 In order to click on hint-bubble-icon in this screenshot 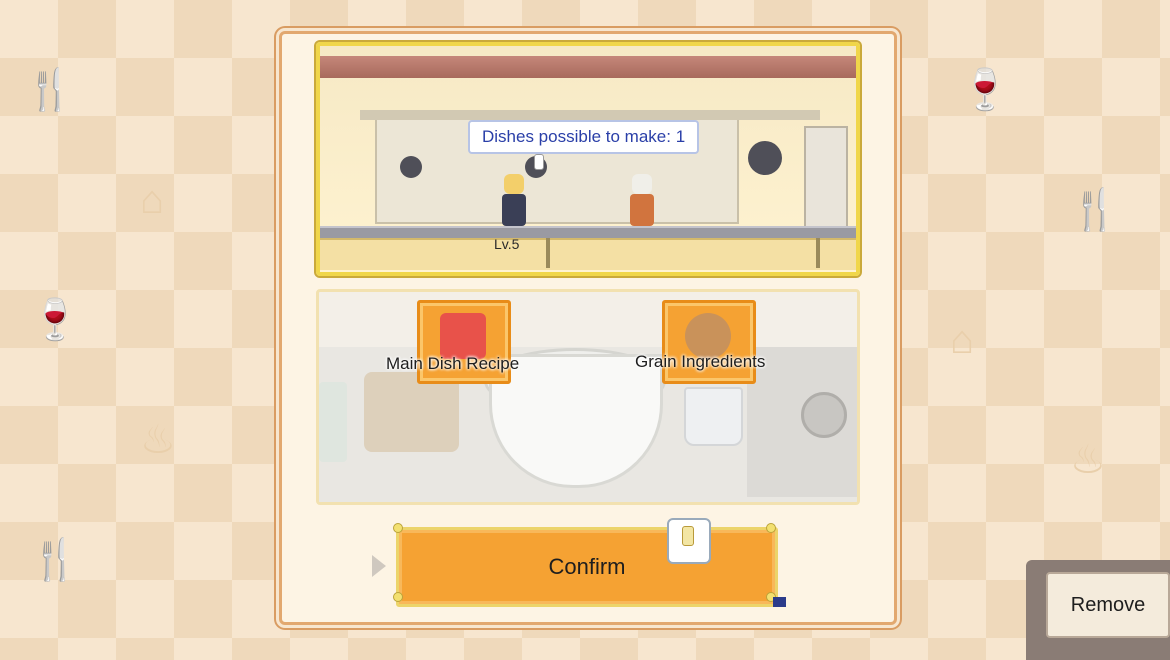, I will do `click(689, 541)`.